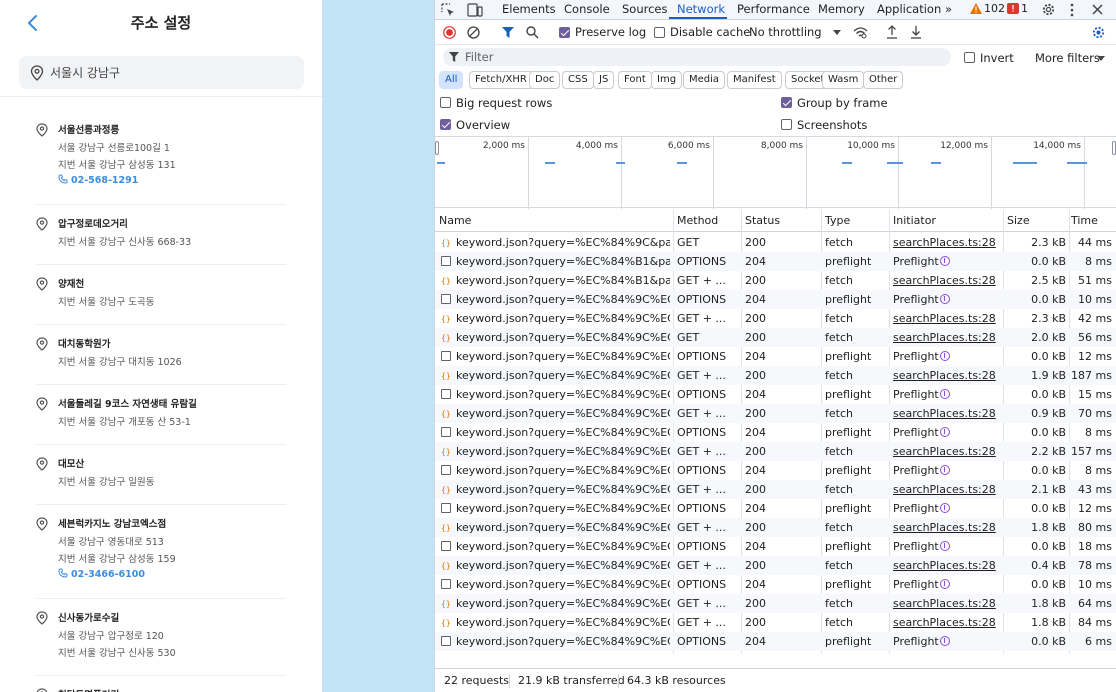 This screenshot has width=1116, height=692. I want to click on filter-funnel-icon, so click(508, 32).